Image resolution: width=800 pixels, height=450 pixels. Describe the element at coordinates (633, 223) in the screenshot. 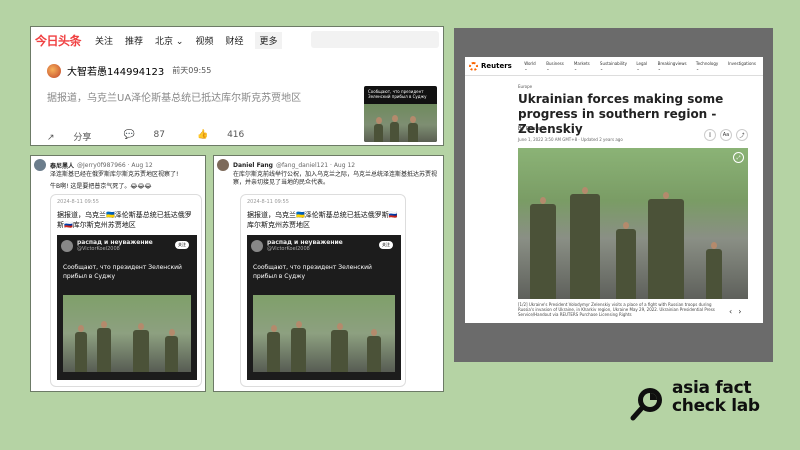

I see `article-photo: ⤢` at that location.